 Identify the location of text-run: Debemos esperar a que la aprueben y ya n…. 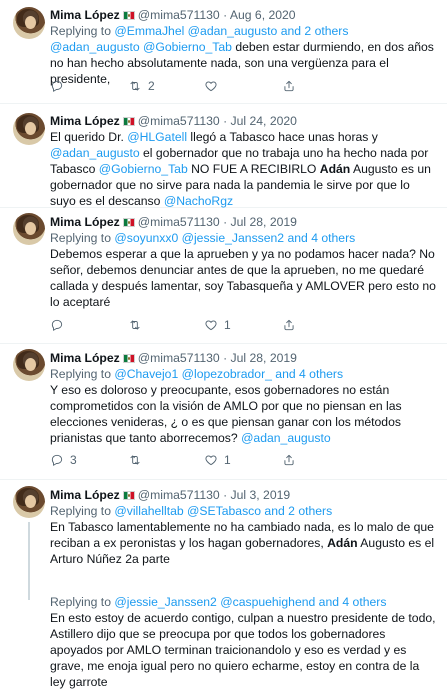
(243, 278).